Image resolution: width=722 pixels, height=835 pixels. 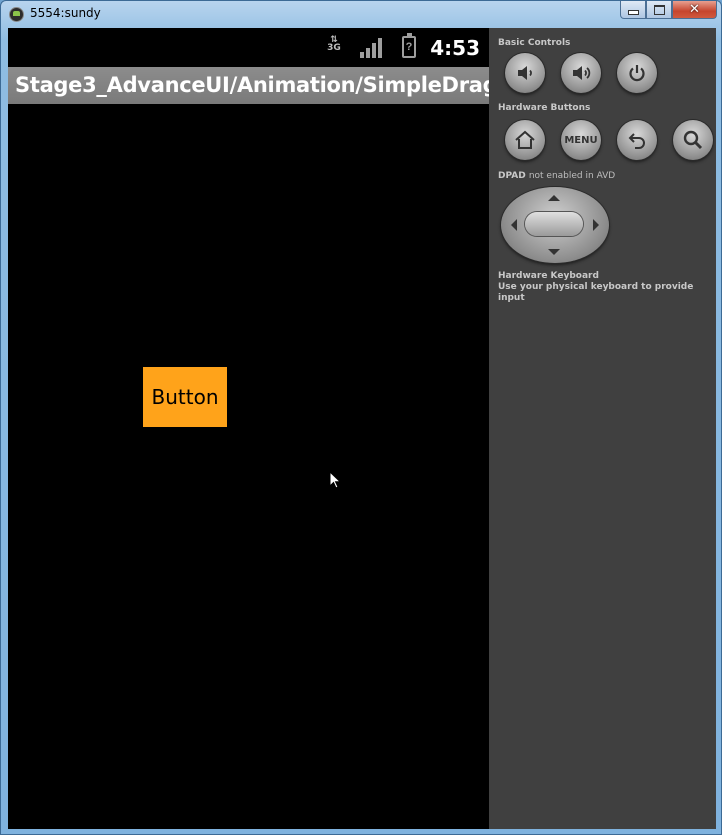 I want to click on search-button, so click(x=693, y=140).